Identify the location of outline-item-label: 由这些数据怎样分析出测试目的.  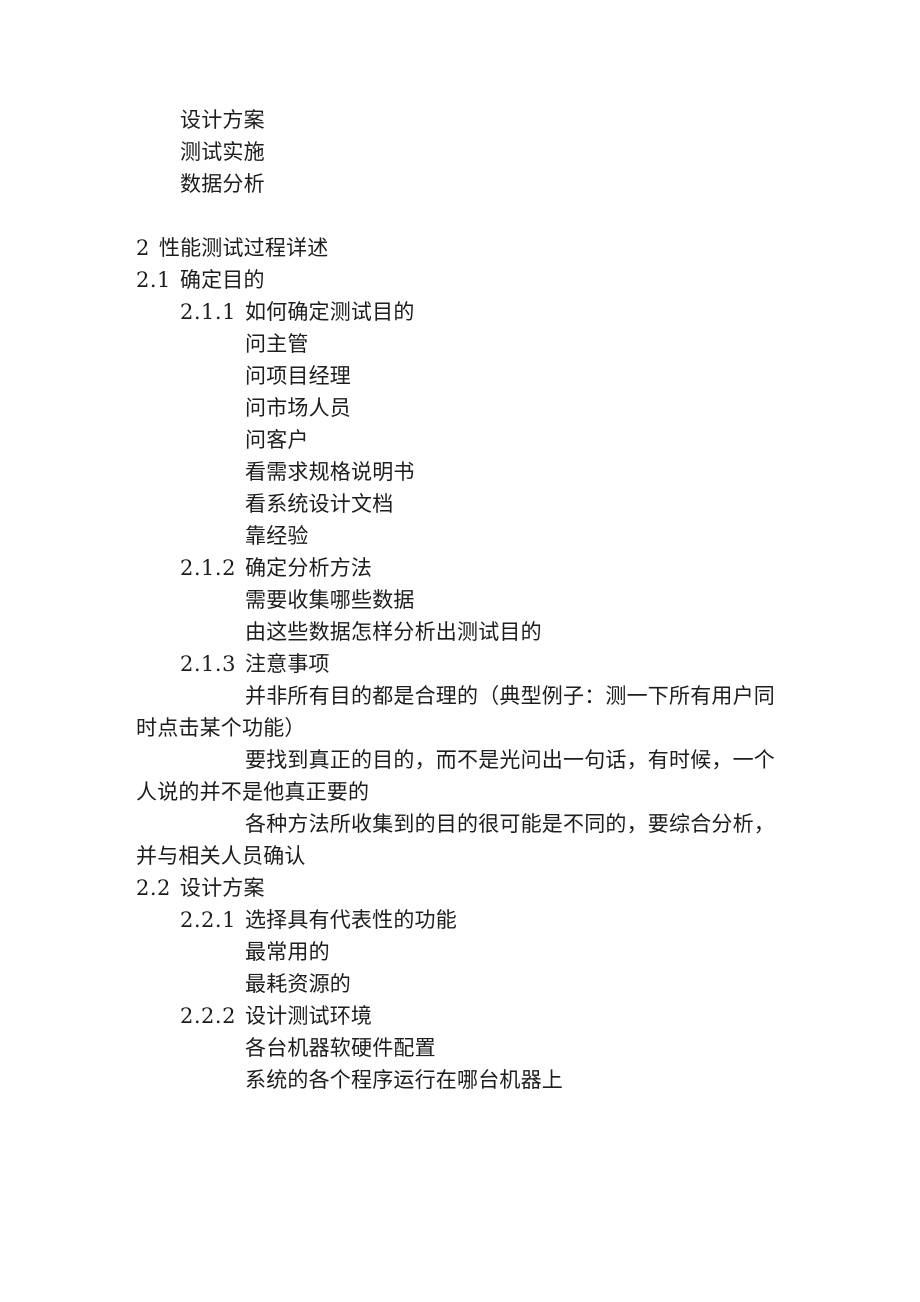
(393, 632).